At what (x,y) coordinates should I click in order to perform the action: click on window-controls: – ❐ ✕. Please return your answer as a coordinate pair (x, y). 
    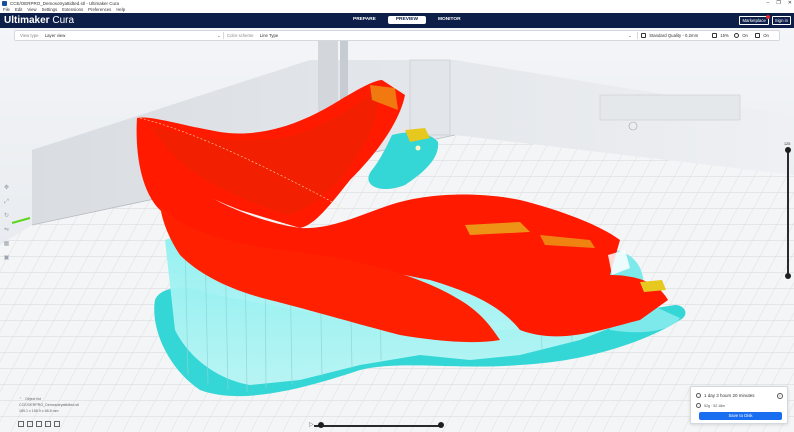
    Looking at the image, I should click on (779, 3).